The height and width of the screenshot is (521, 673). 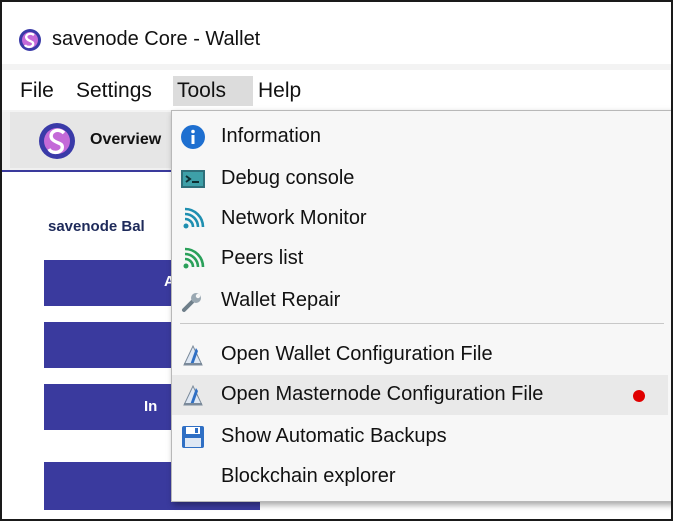 What do you see at coordinates (37, 91) in the screenshot?
I see `menu-file: File` at bounding box center [37, 91].